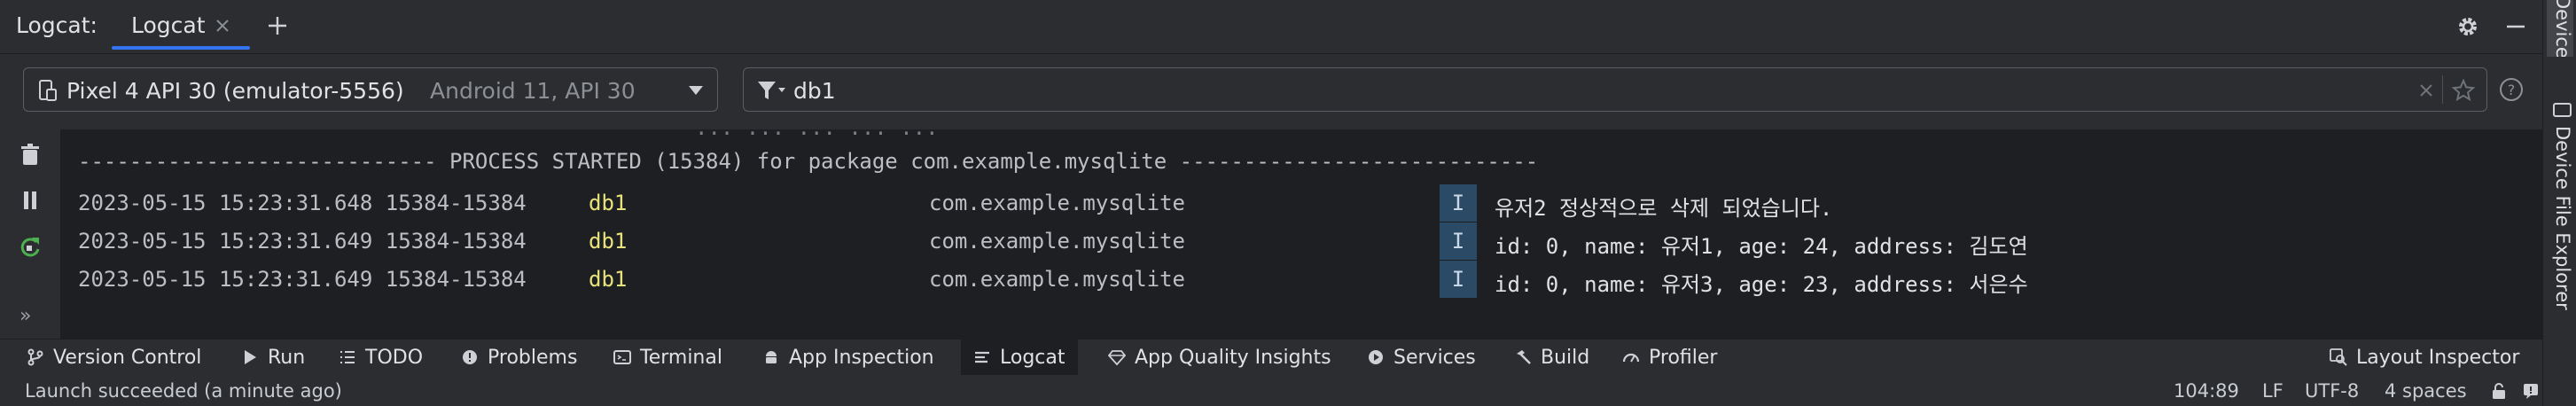  Describe the element at coordinates (771, 90) in the screenshot. I see `filter-icon` at that location.